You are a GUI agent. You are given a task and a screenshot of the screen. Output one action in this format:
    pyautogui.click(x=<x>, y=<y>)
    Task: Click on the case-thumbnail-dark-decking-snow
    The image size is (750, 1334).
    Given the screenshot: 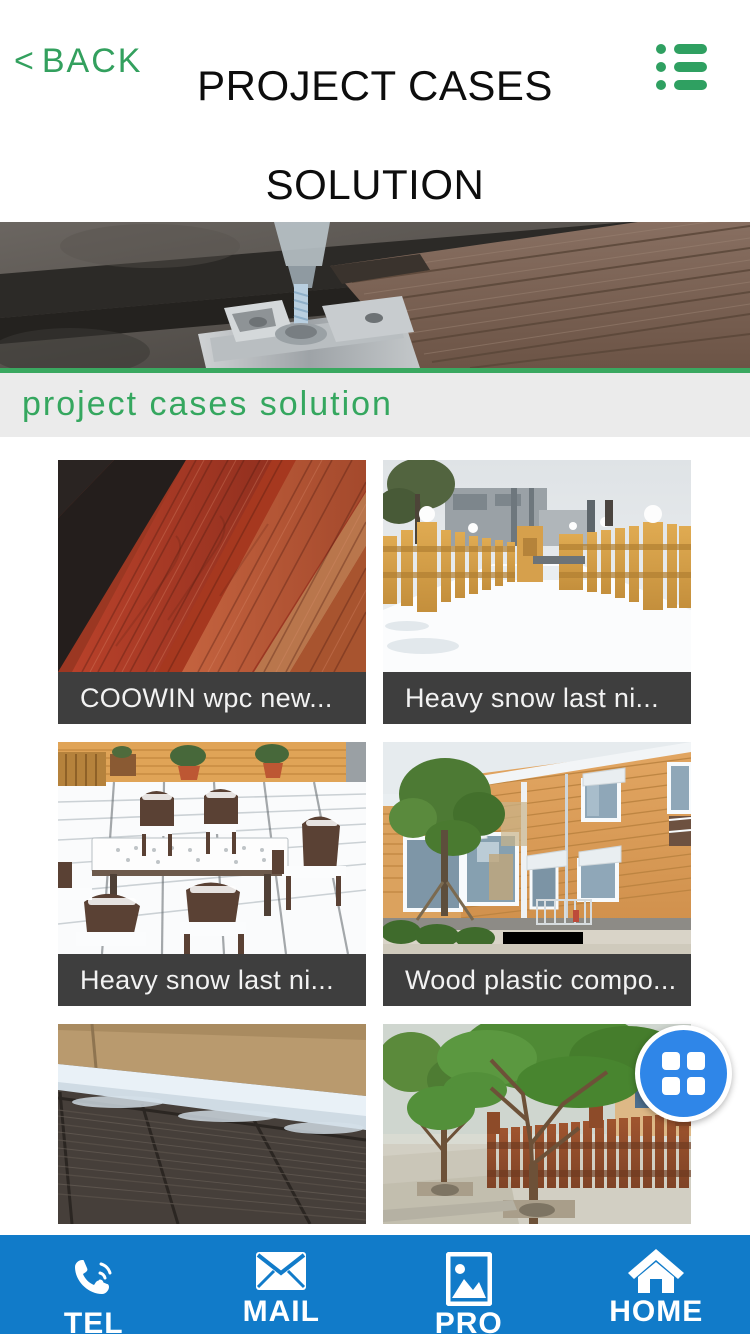 What is the action you would take?
    pyautogui.click(x=212, y=1124)
    